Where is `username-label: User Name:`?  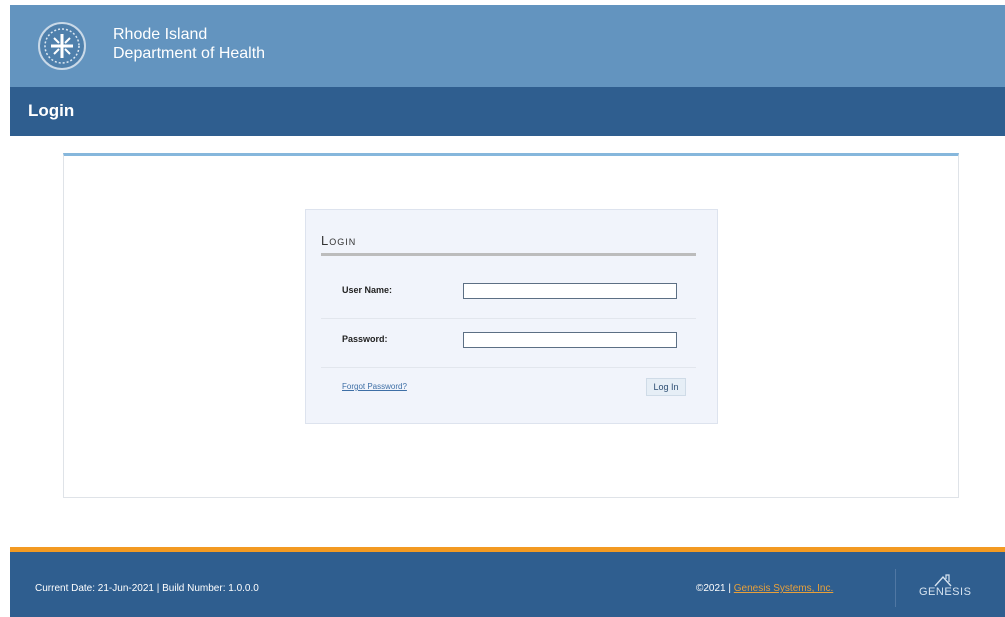 username-label: User Name: is located at coordinates (367, 290).